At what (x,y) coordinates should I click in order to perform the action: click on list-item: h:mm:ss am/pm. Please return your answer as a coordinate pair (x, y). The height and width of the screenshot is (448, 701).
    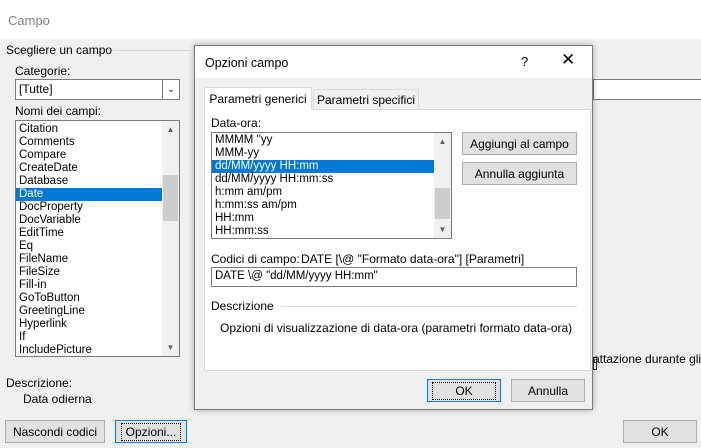
    Looking at the image, I should click on (323, 205).